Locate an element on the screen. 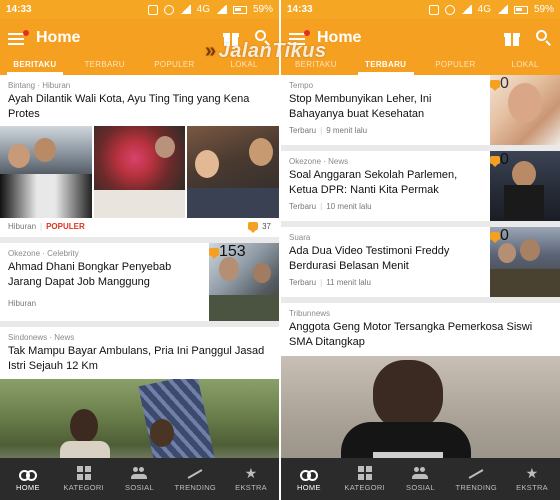 The height and width of the screenshot is (500, 560). tab-bar: BERITAKU TERBARU POPULER LOKAL is located at coordinates (420, 66).